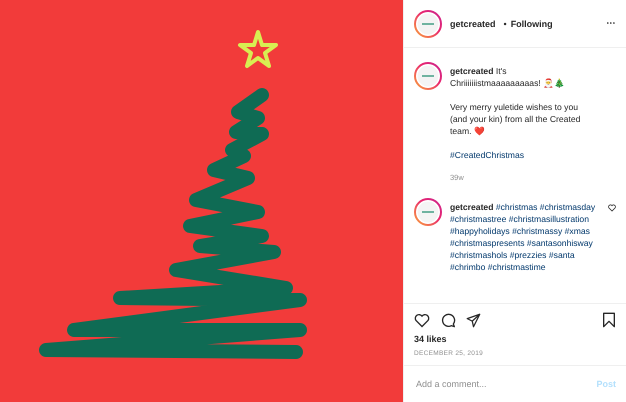  I want to click on hashtag-link: #CreatedChristmas, so click(487, 155).